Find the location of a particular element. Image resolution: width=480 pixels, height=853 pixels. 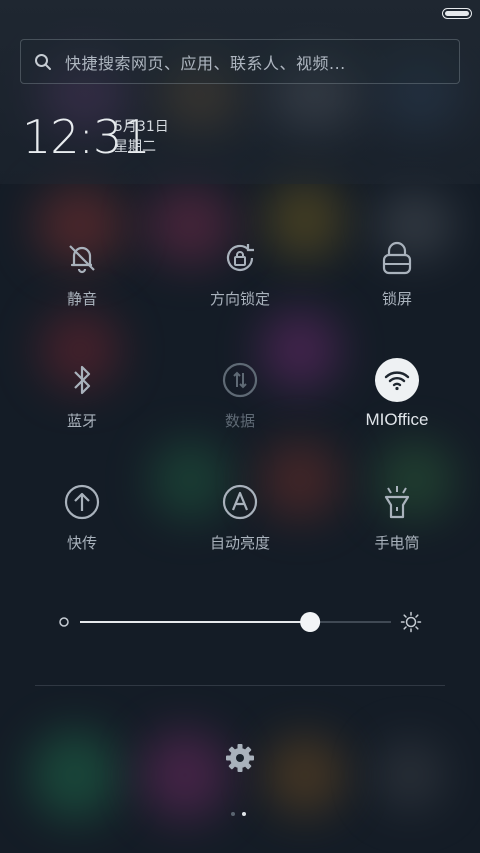

toggle-label: 快传 is located at coordinates (81, 543).